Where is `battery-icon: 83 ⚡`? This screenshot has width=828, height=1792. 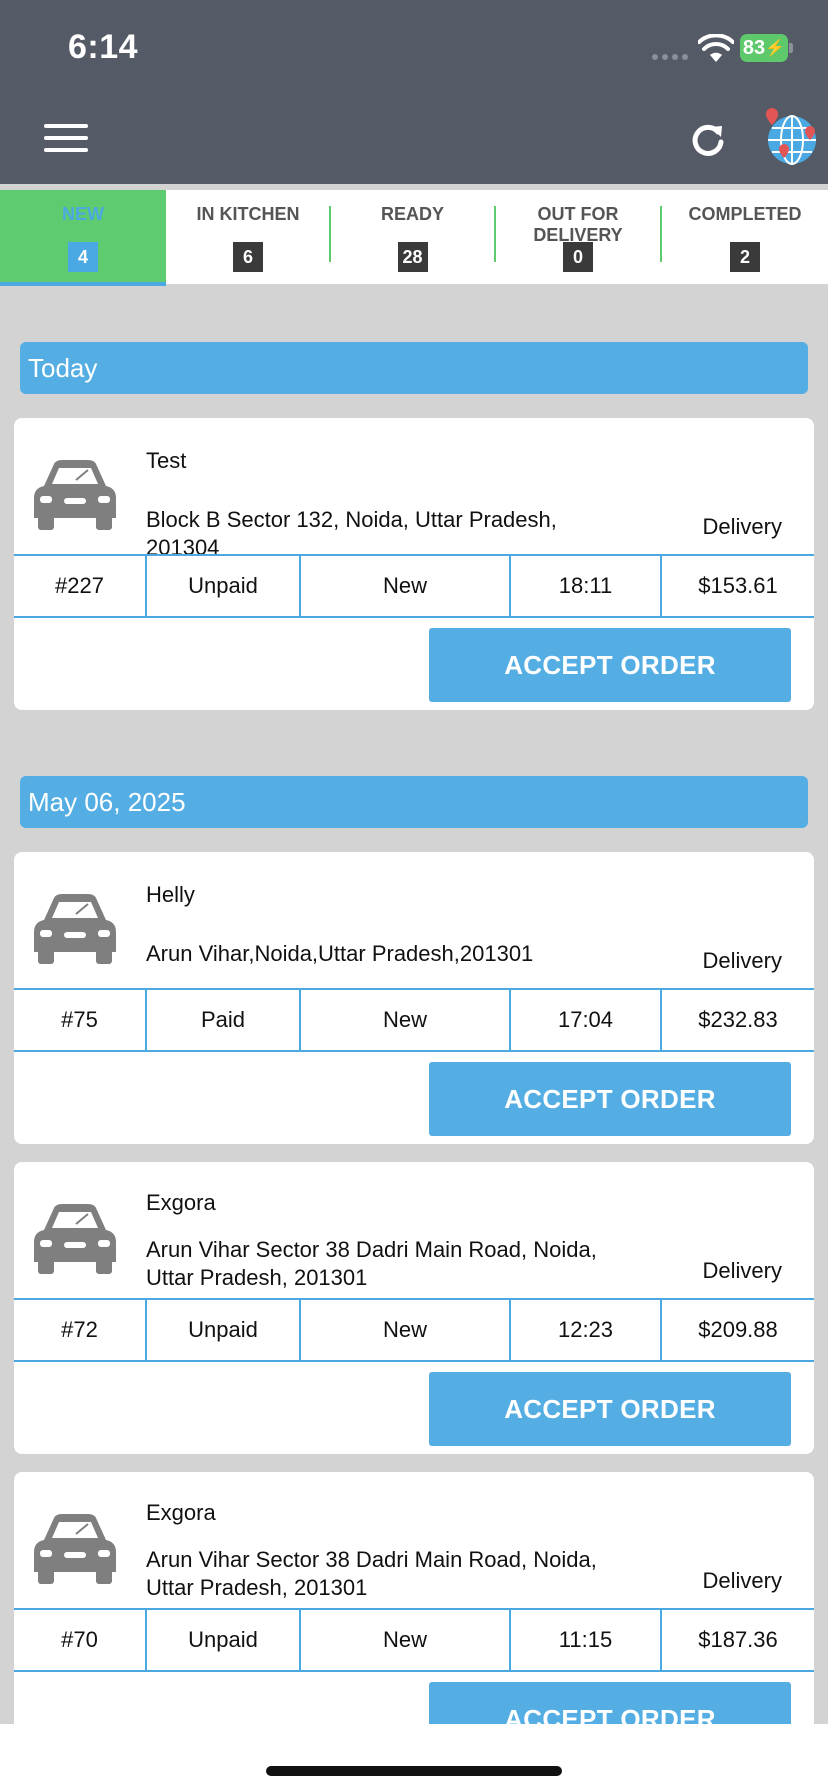 battery-icon: 83 ⚡ is located at coordinates (766, 48).